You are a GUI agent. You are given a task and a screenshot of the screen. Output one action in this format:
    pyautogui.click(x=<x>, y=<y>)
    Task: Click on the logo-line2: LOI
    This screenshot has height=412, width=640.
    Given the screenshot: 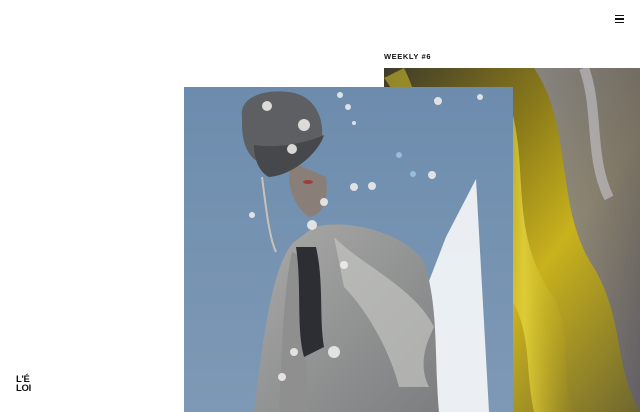 What is the action you would take?
    pyautogui.click(x=23, y=388)
    